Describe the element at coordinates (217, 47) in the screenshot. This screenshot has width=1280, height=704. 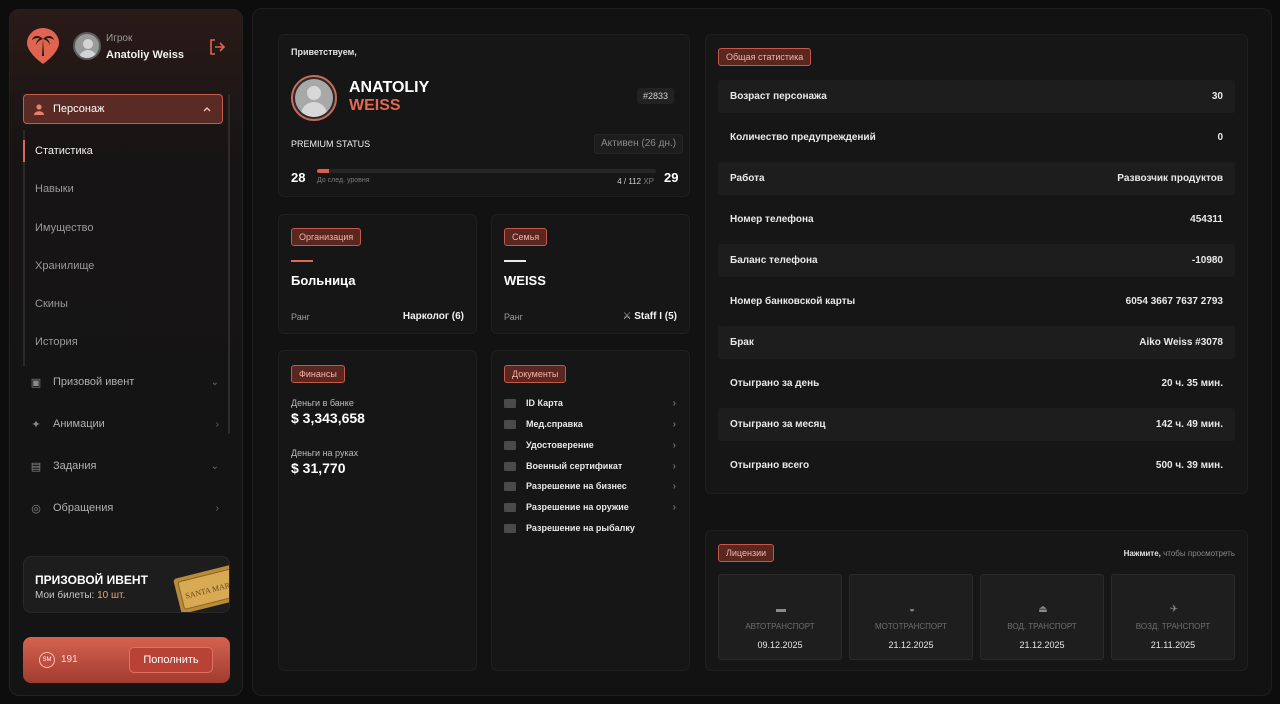
I see `logout-icon` at that location.